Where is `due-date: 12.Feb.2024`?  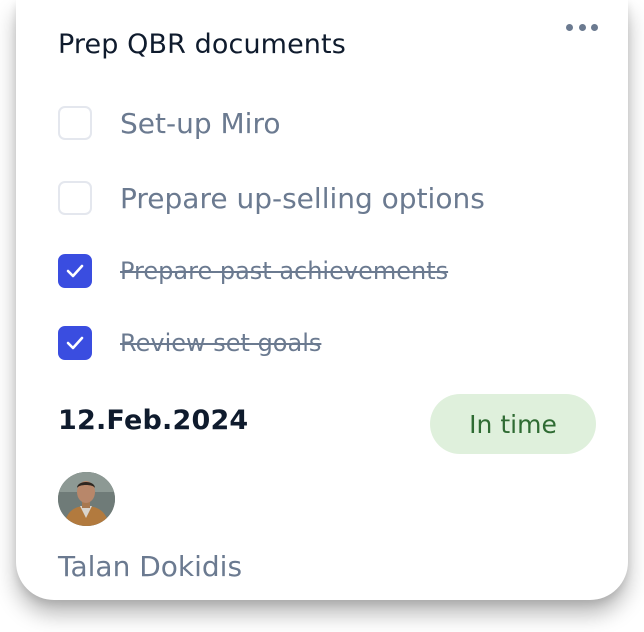 due-date: 12.Feb.2024 is located at coordinates (153, 420).